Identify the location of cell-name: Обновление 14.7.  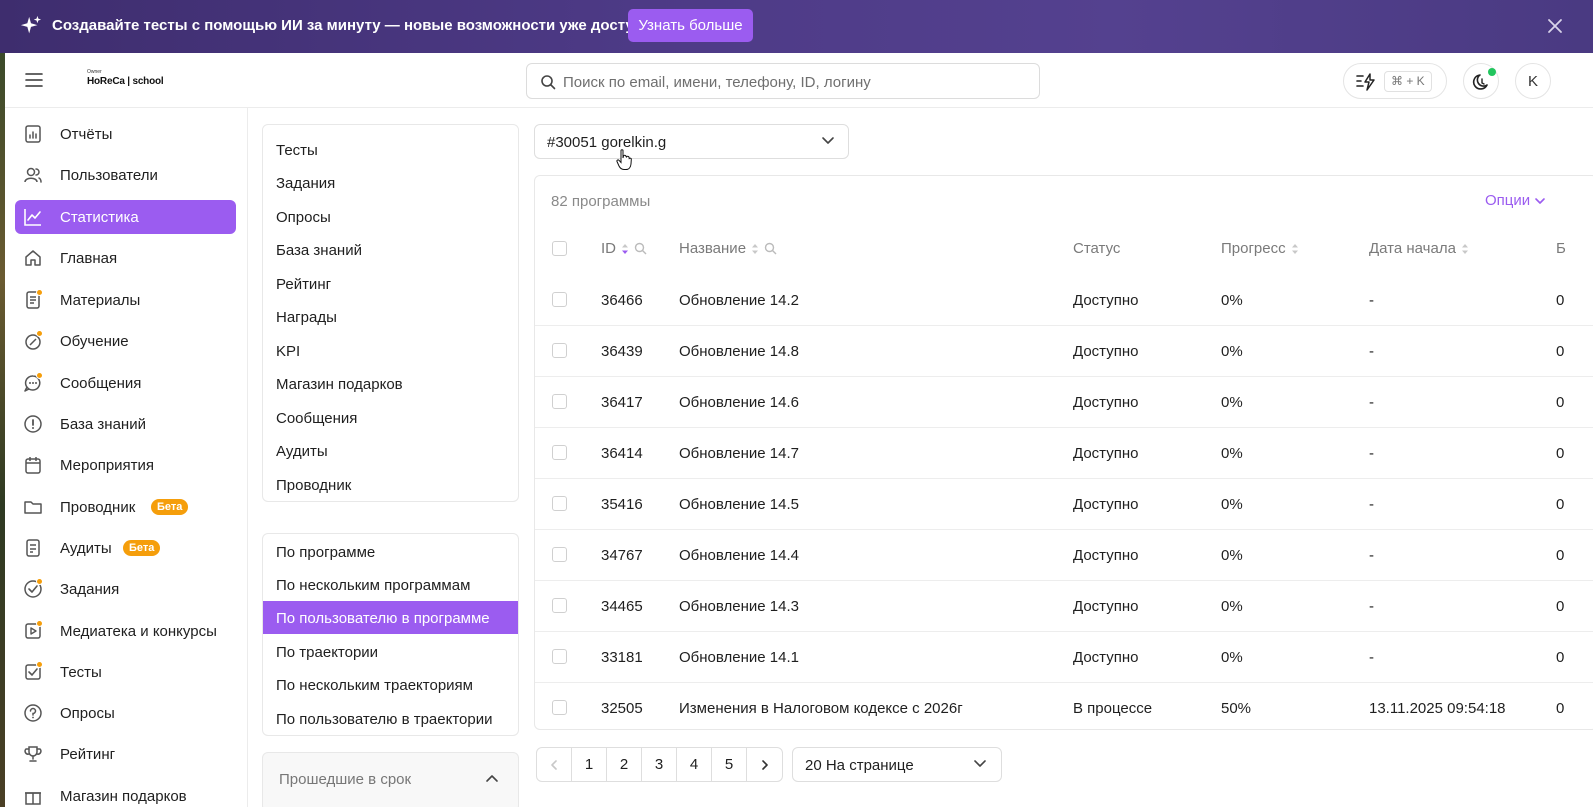
(739, 453).